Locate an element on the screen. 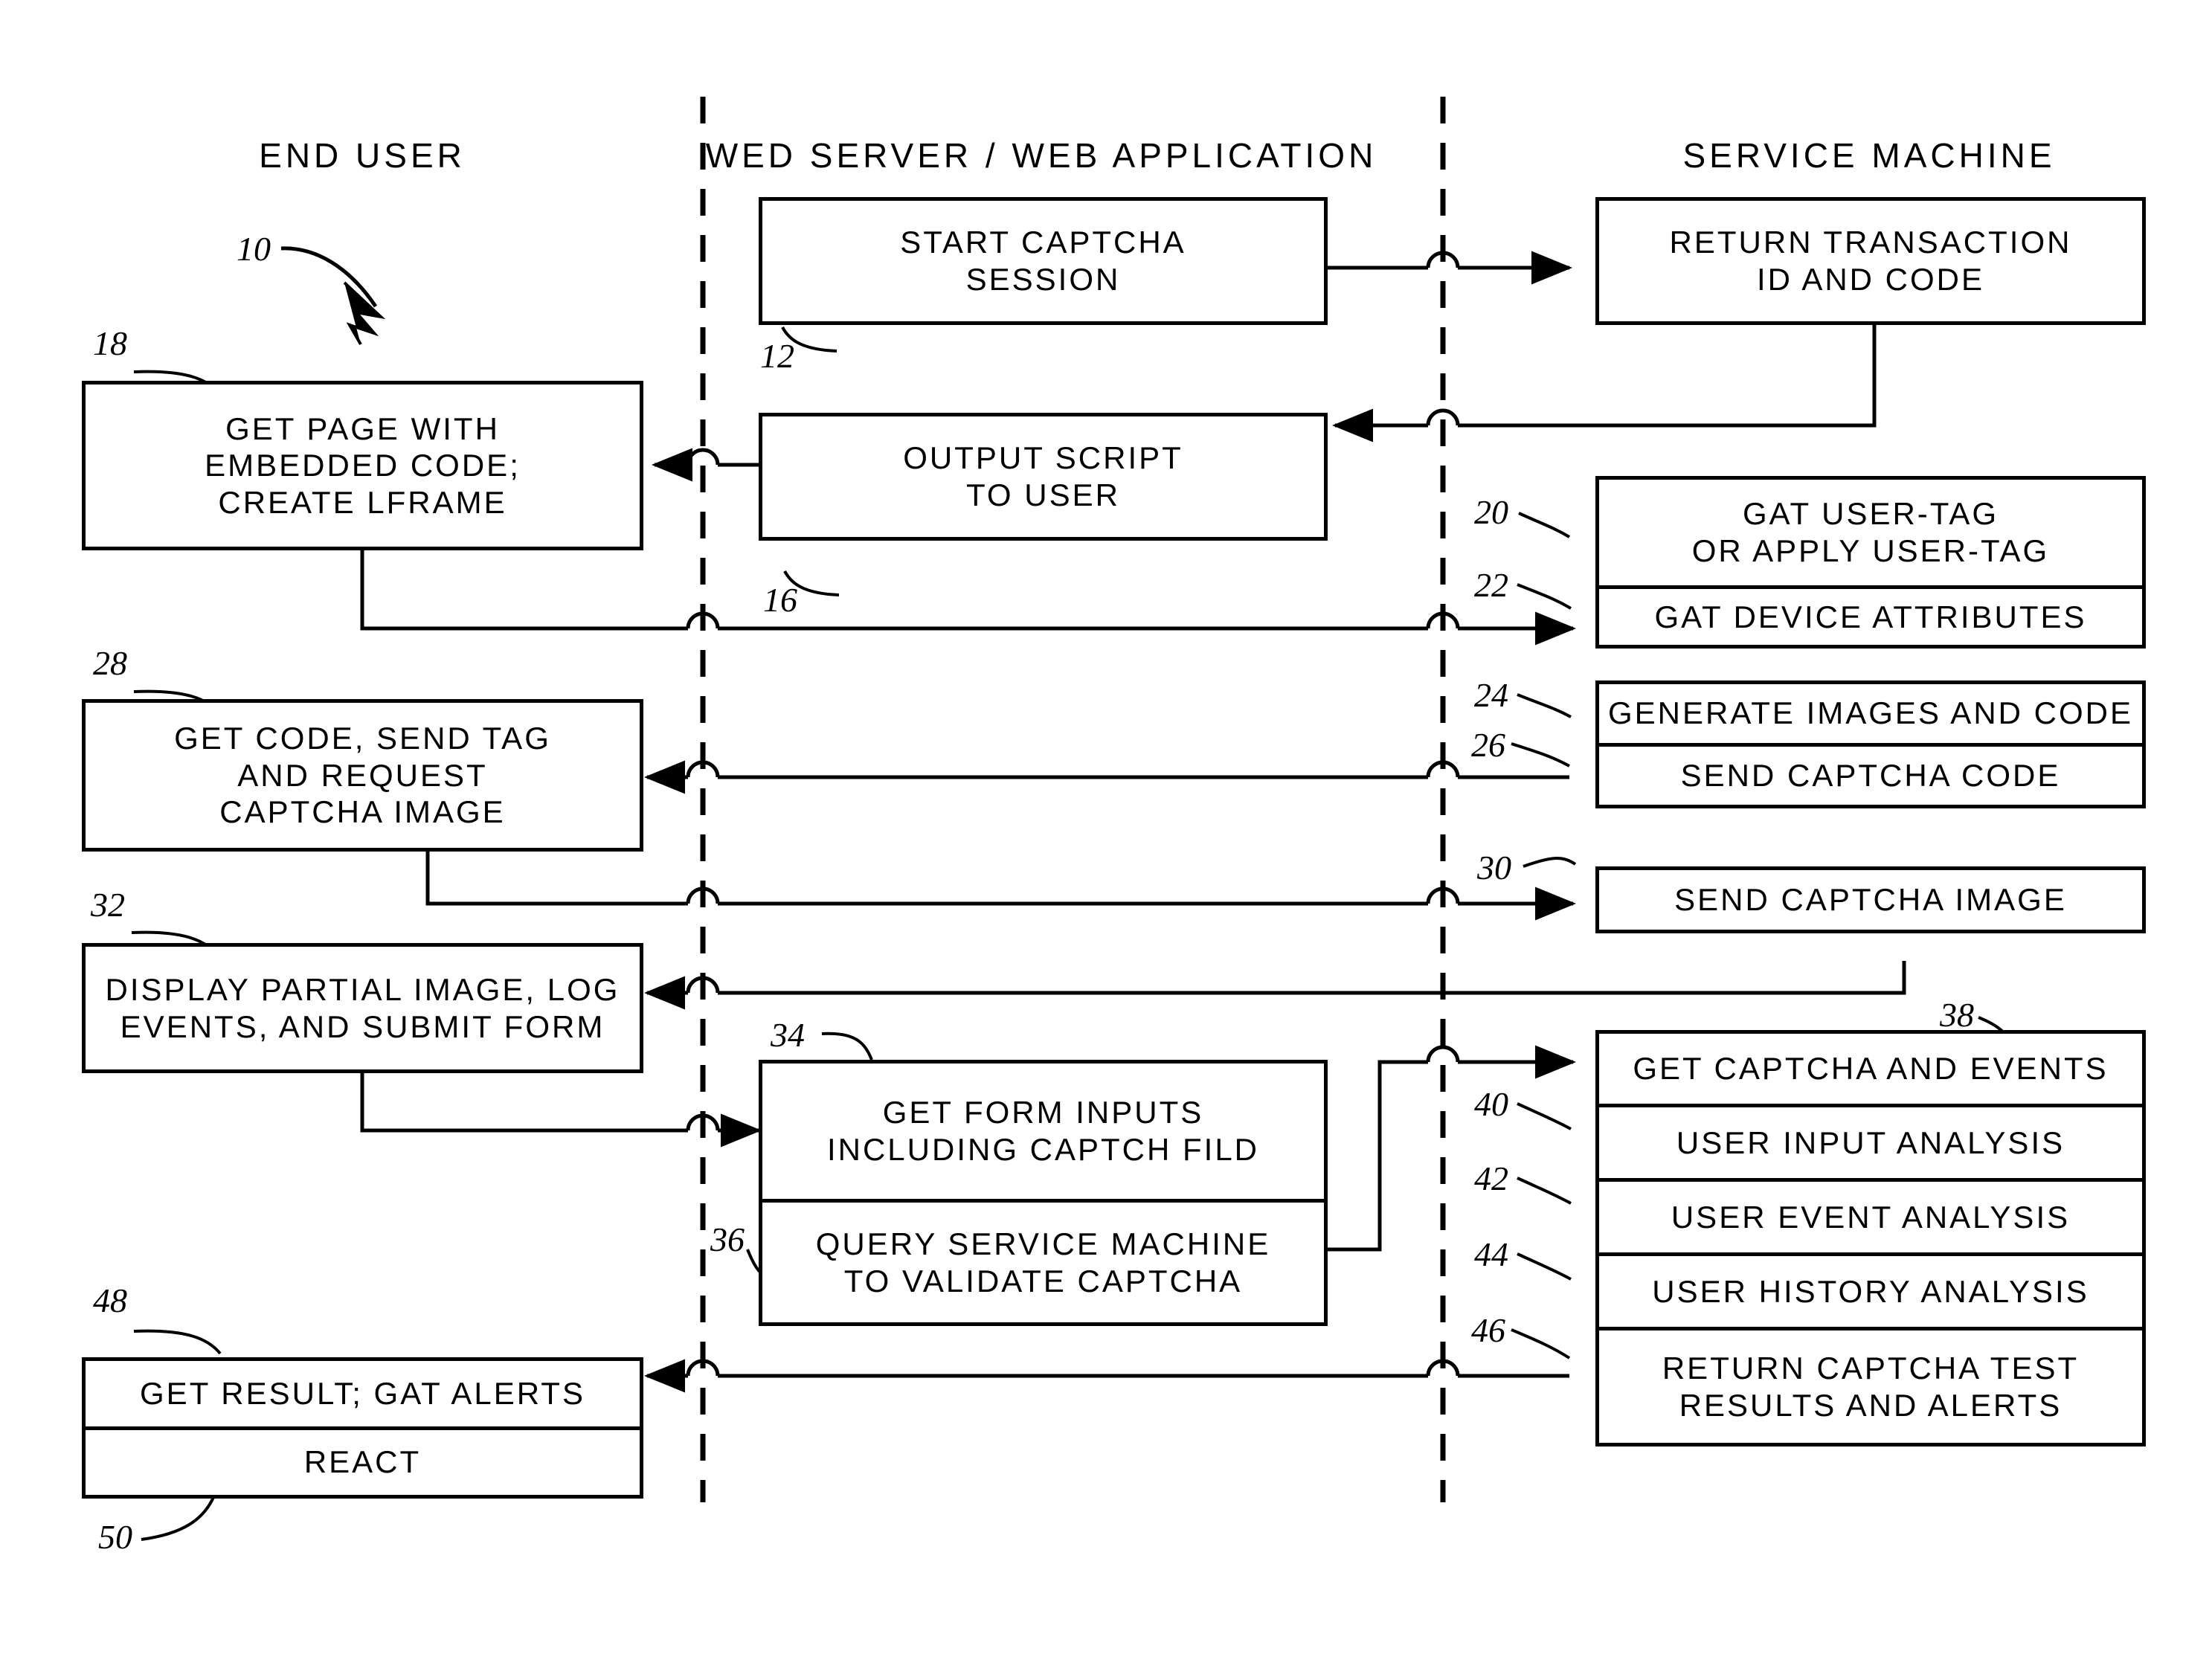  node-46-text: RETURN CAPTCHA TEST RESULTS AND ALERTS is located at coordinates (1870, 1385).